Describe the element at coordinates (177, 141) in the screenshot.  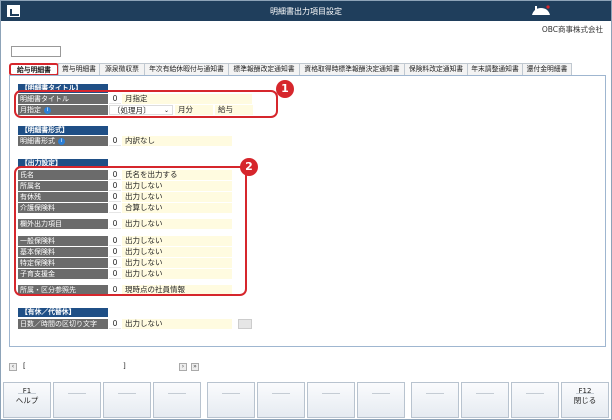
I see `value-statement-format: 内訳なし` at that location.